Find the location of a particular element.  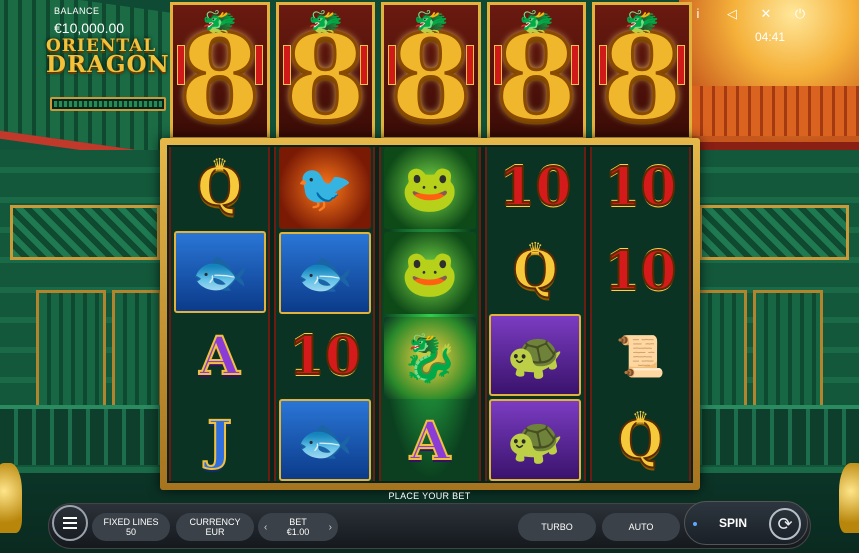

sound-icon: ◁ is located at coordinates (732, 14).